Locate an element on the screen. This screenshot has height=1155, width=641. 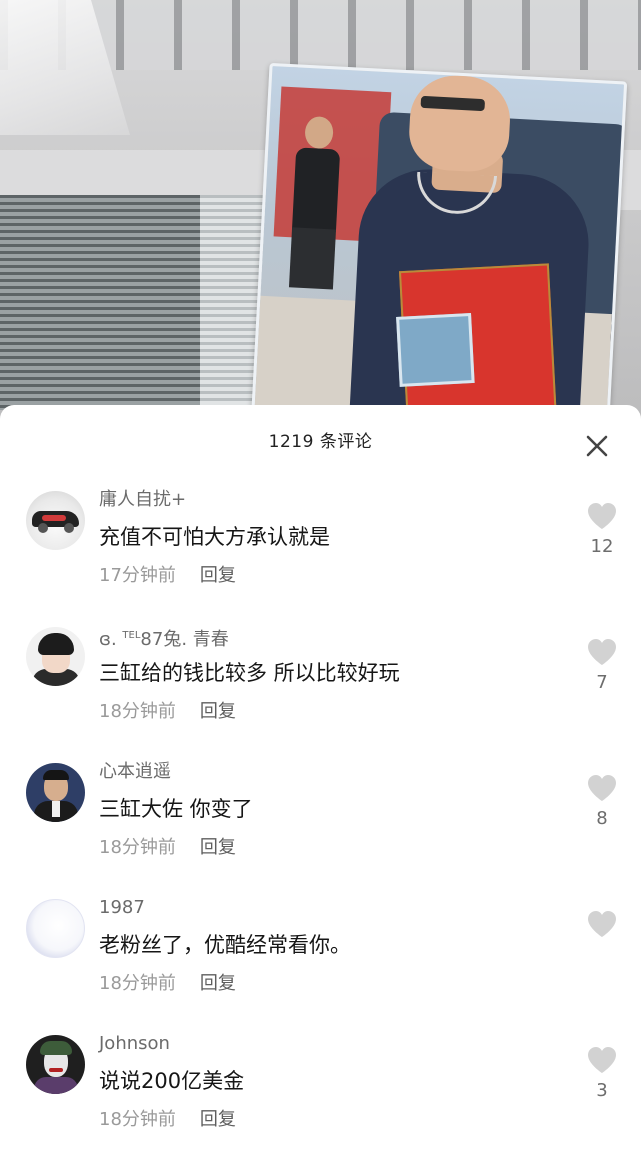
like-count: 12 is located at coordinates (602, 546).